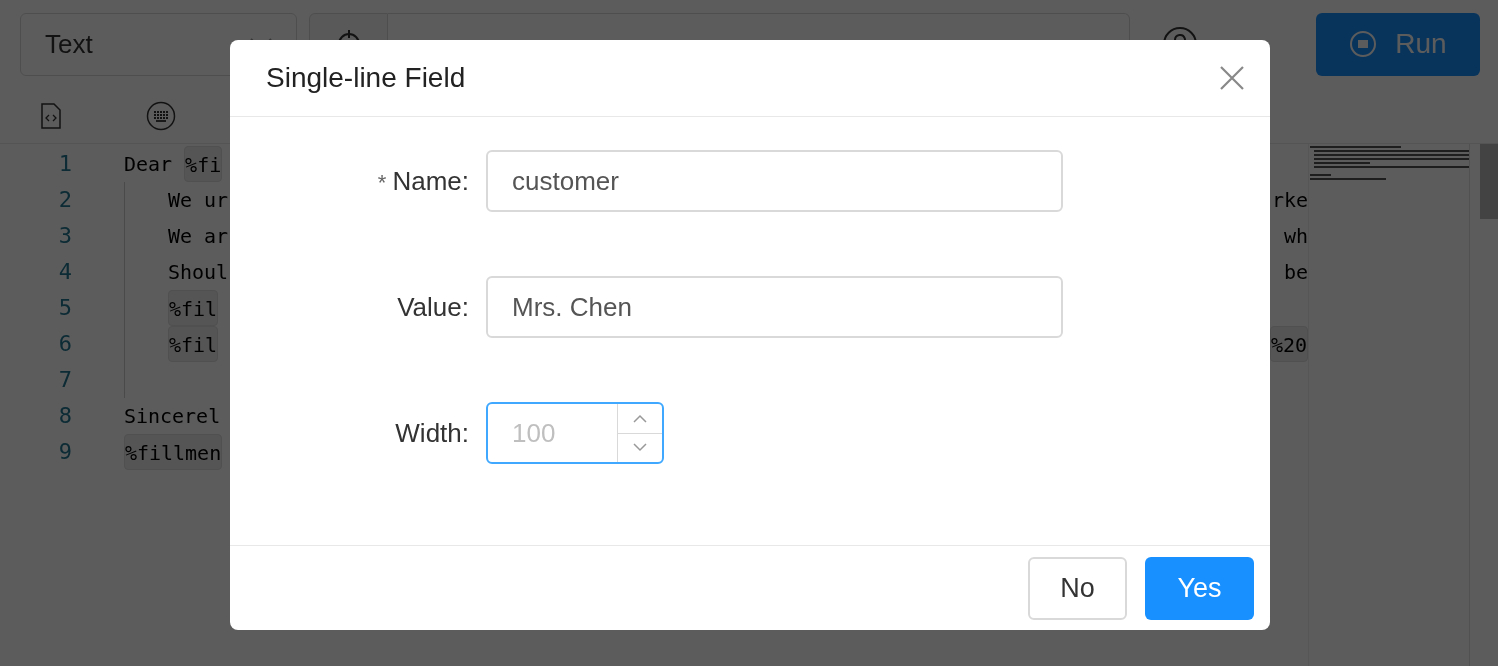 Image resolution: width=1498 pixels, height=666 pixels. Describe the element at coordinates (65, 452) in the screenshot. I see `line-number: 9` at that location.